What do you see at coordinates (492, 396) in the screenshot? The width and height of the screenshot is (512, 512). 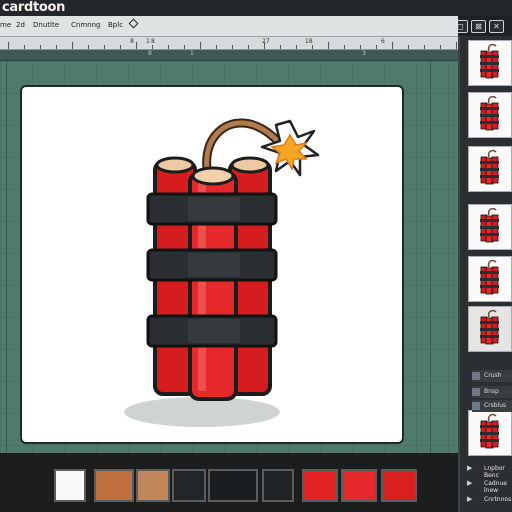 I see `panel-row-1: Bnsp Bsltu` at bounding box center [492, 396].